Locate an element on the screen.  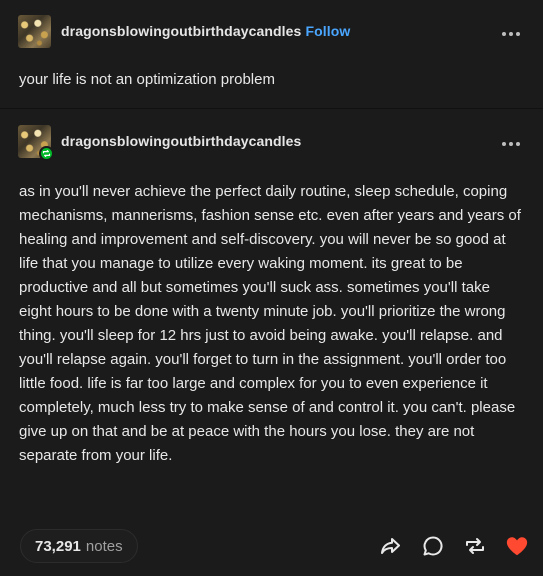
share-icon is located at coordinates (391, 546).